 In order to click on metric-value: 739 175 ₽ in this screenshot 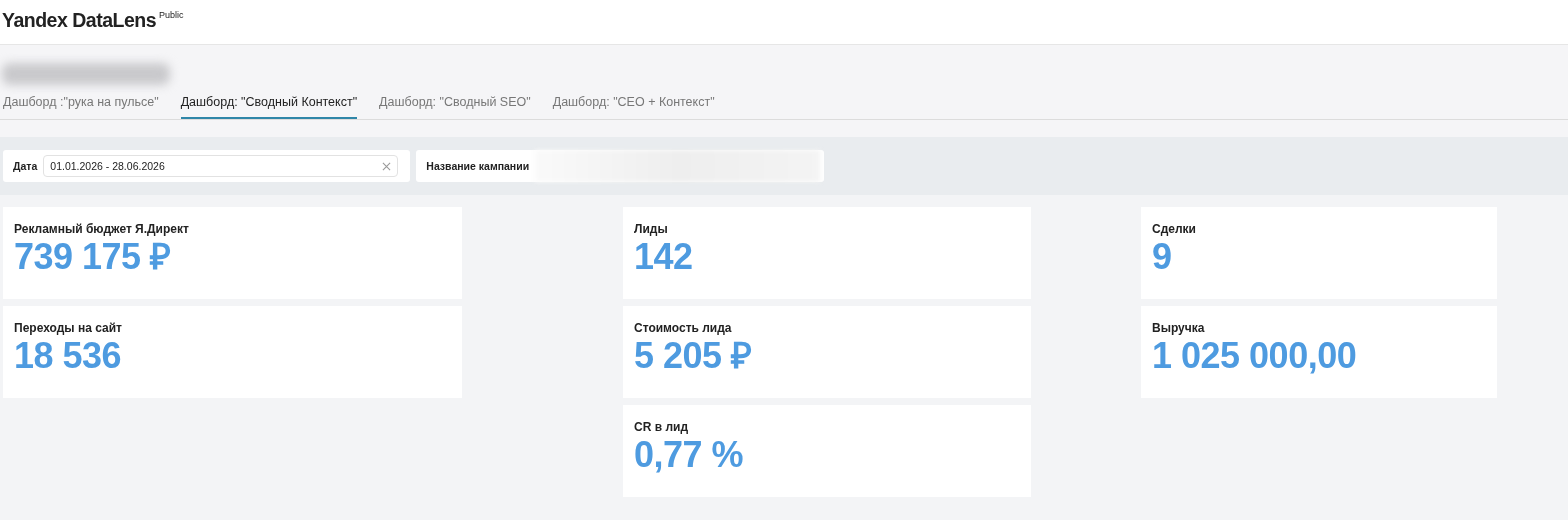, I will do `click(92, 257)`.